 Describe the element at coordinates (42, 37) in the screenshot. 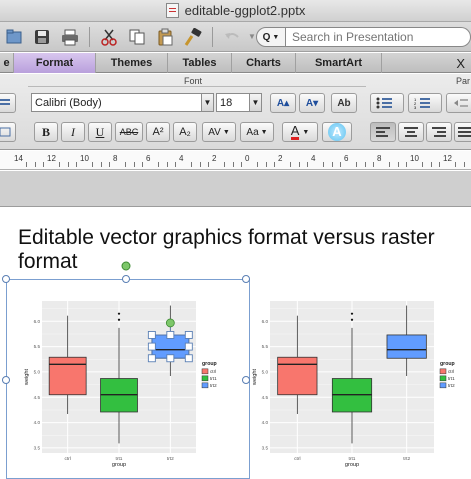

I see `save-button` at that location.